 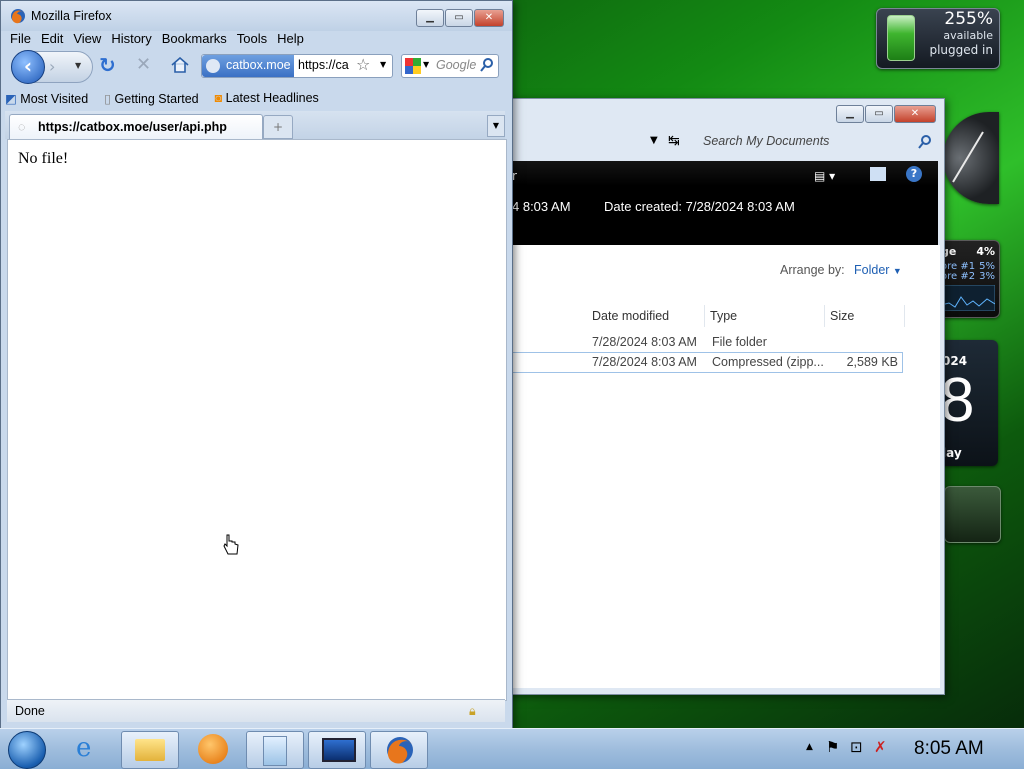 What do you see at coordinates (132, 127) in the screenshot?
I see `tab-title: https://catbox.moe/user/api.php` at bounding box center [132, 127].